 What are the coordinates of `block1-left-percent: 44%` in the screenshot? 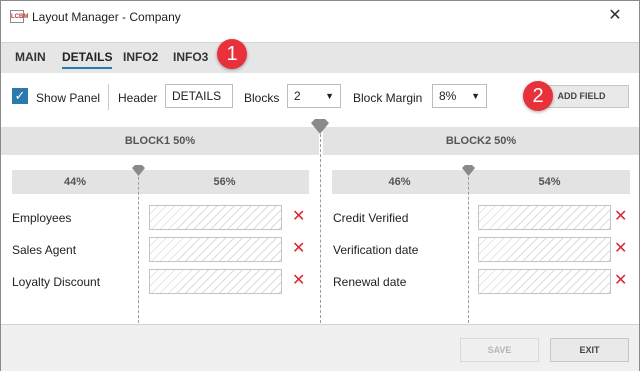 It's located at (75, 182).